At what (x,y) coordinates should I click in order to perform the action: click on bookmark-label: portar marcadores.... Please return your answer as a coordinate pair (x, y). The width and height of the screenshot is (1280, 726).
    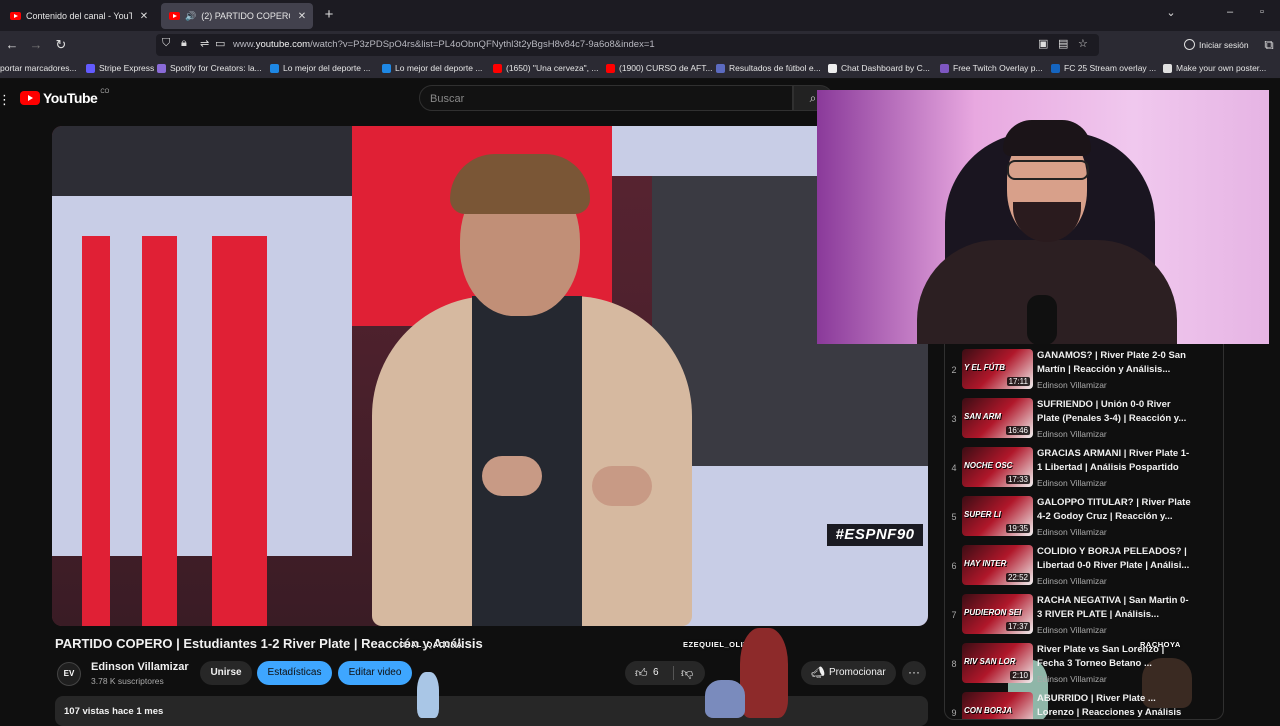
    Looking at the image, I should click on (38, 68).